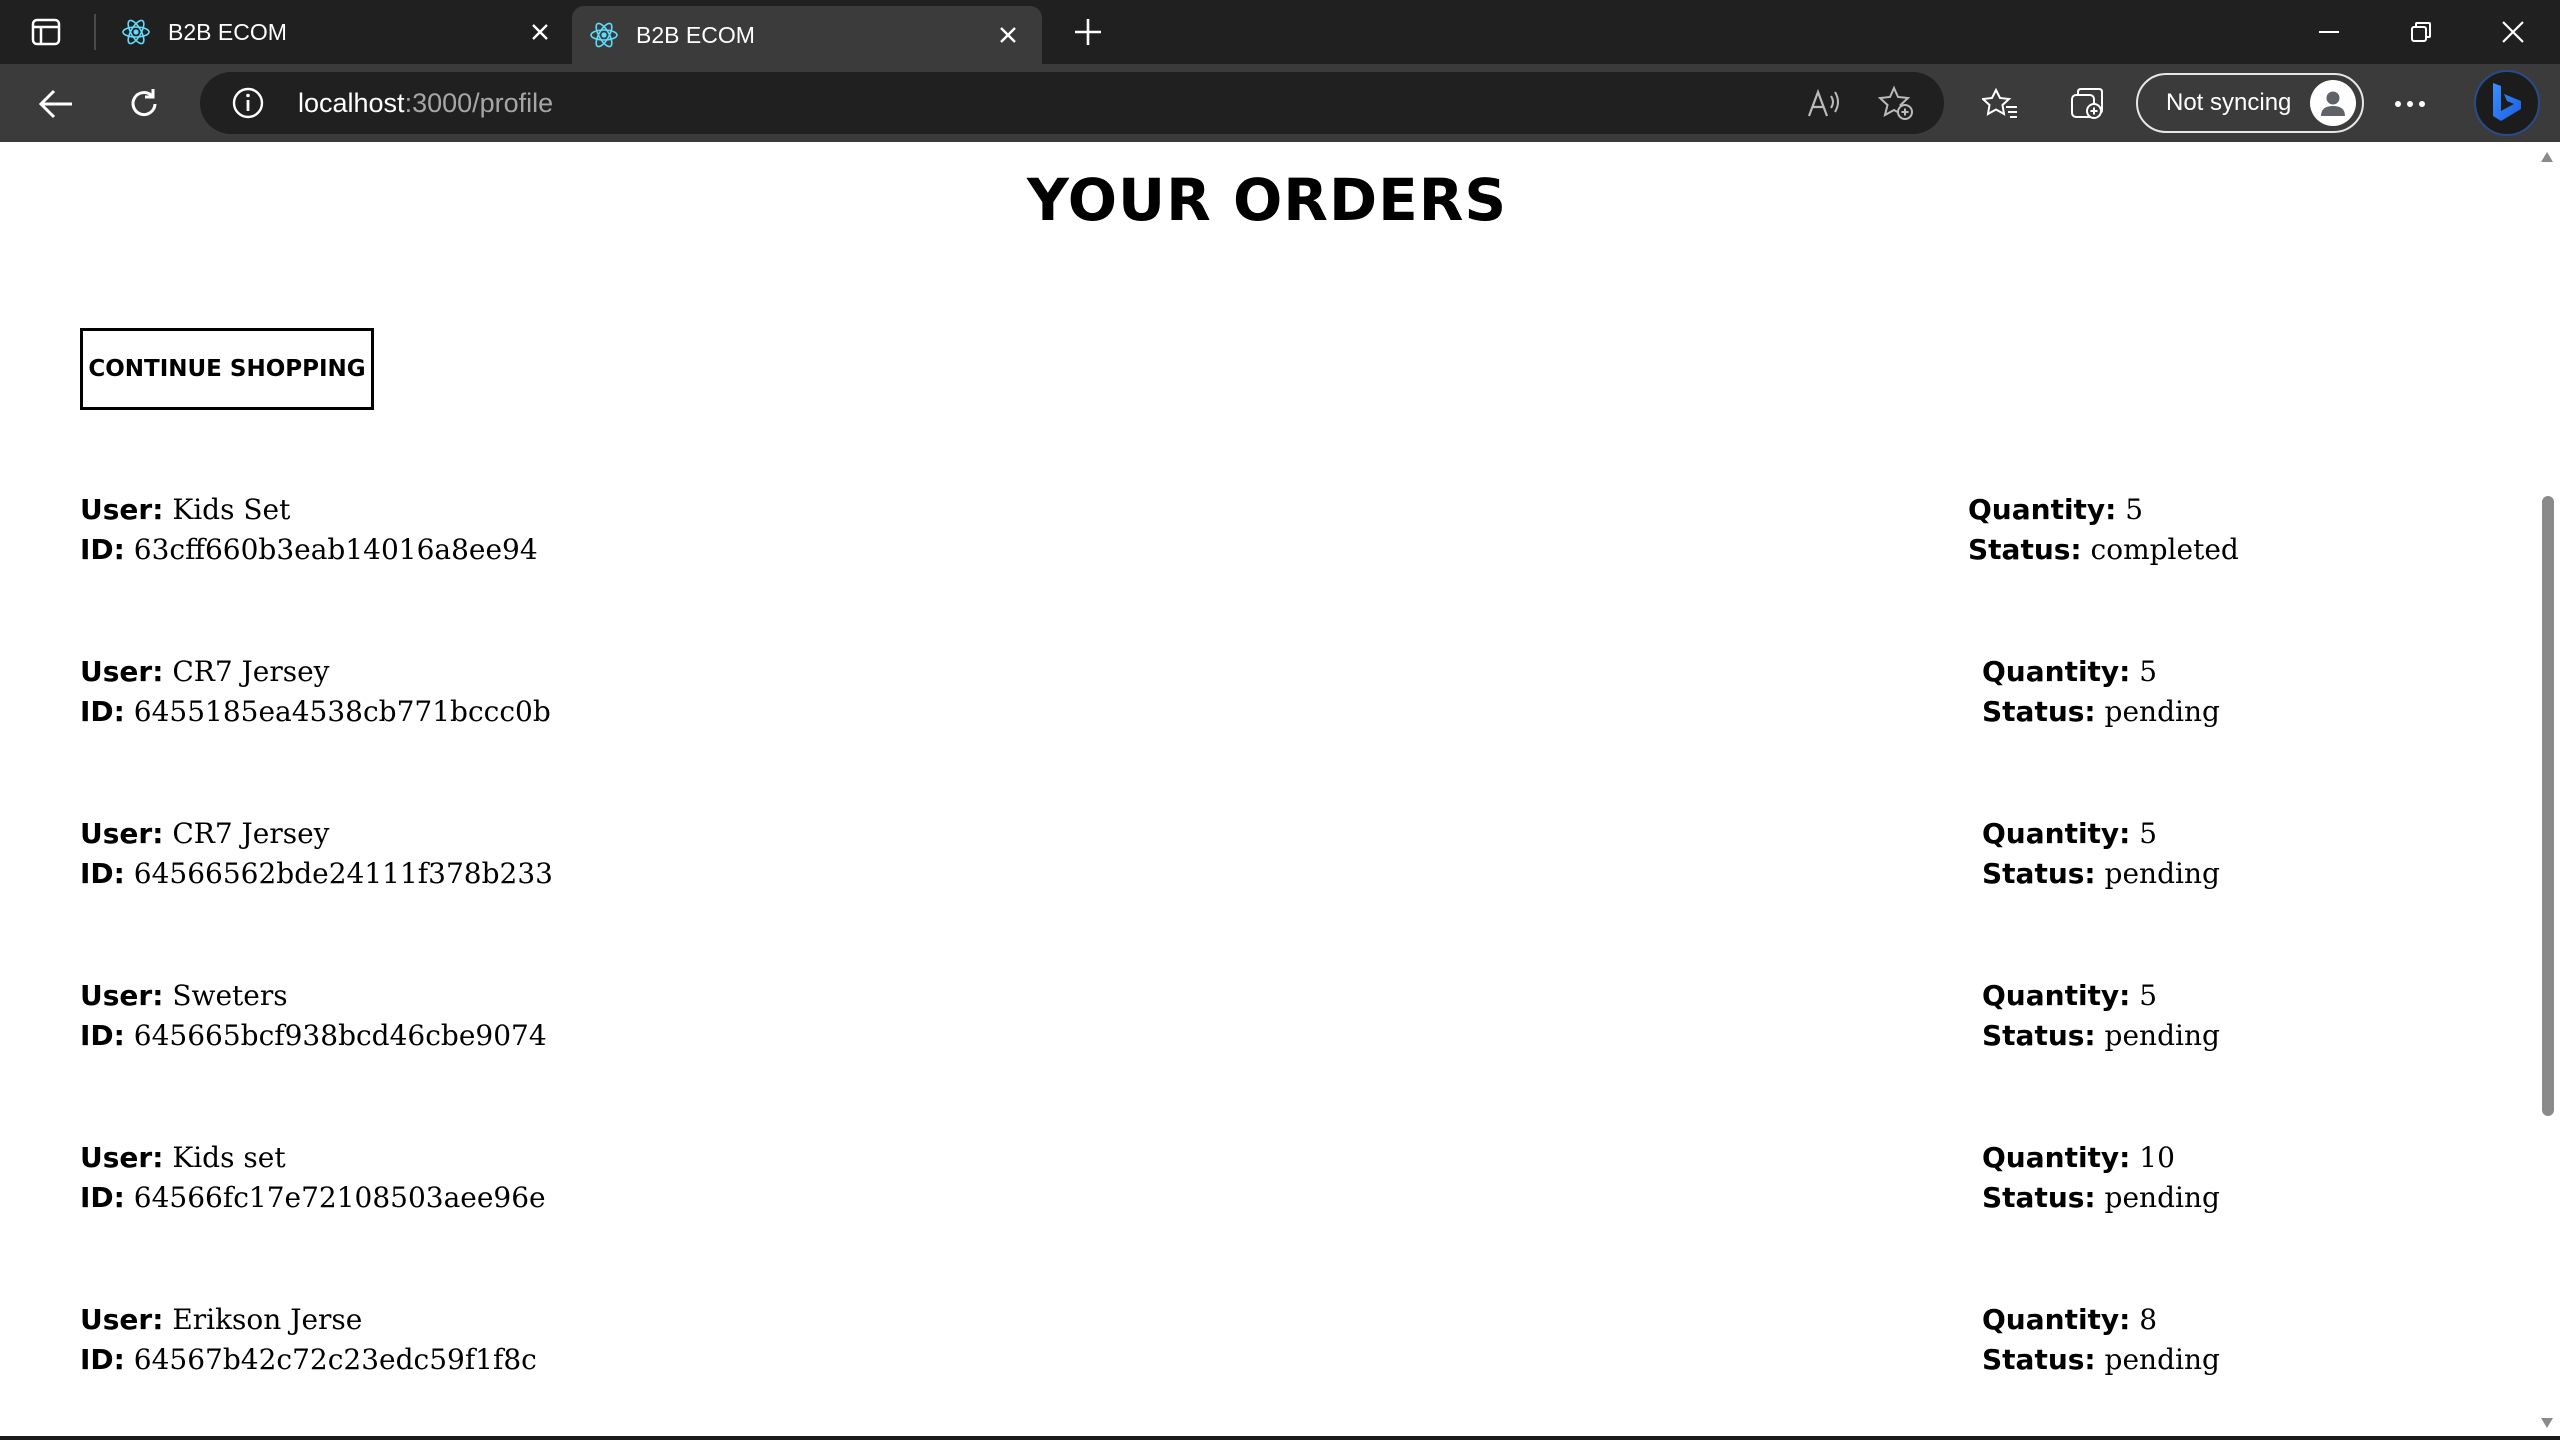 Image resolution: width=2560 pixels, height=1440 pixels. What do you see at coordinates (313, 1036) in the screenshot?
I see `order-id: ID: 645665bcf938bcd46cbe9074` at bounding box center [313, 1036].